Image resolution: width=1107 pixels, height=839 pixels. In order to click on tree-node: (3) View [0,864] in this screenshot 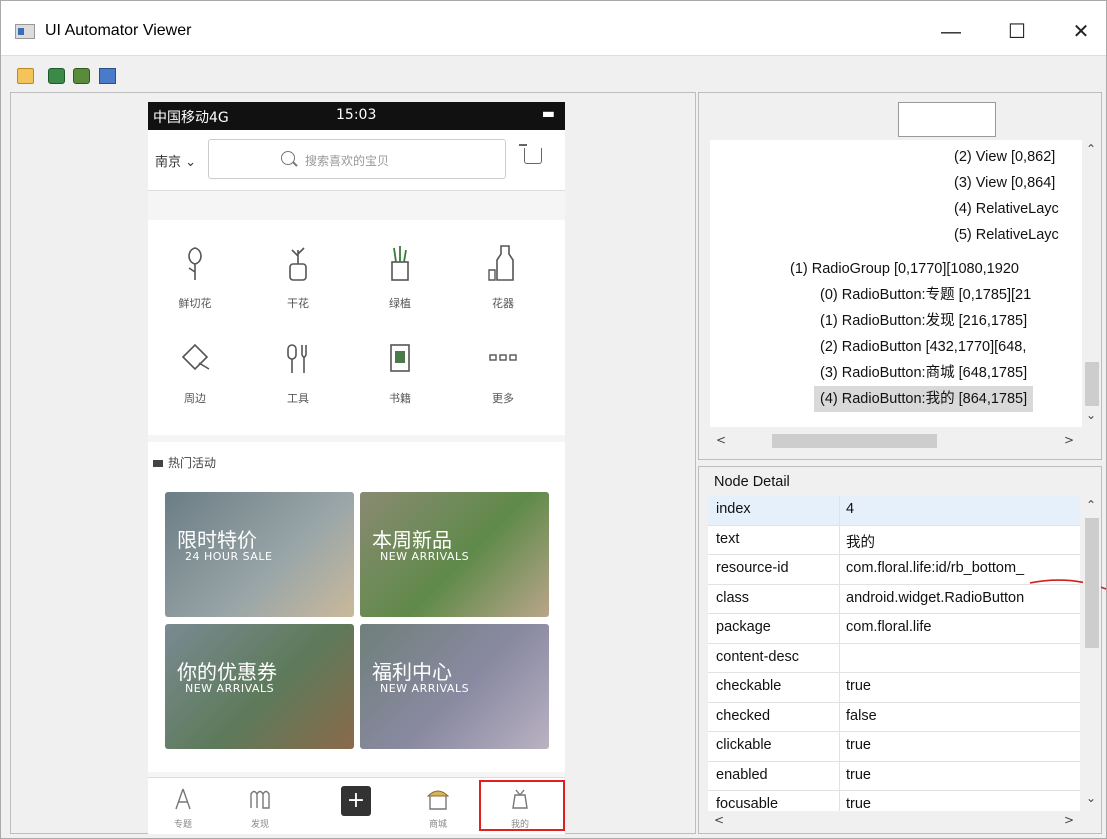, I will do `click(1004, 183)`.